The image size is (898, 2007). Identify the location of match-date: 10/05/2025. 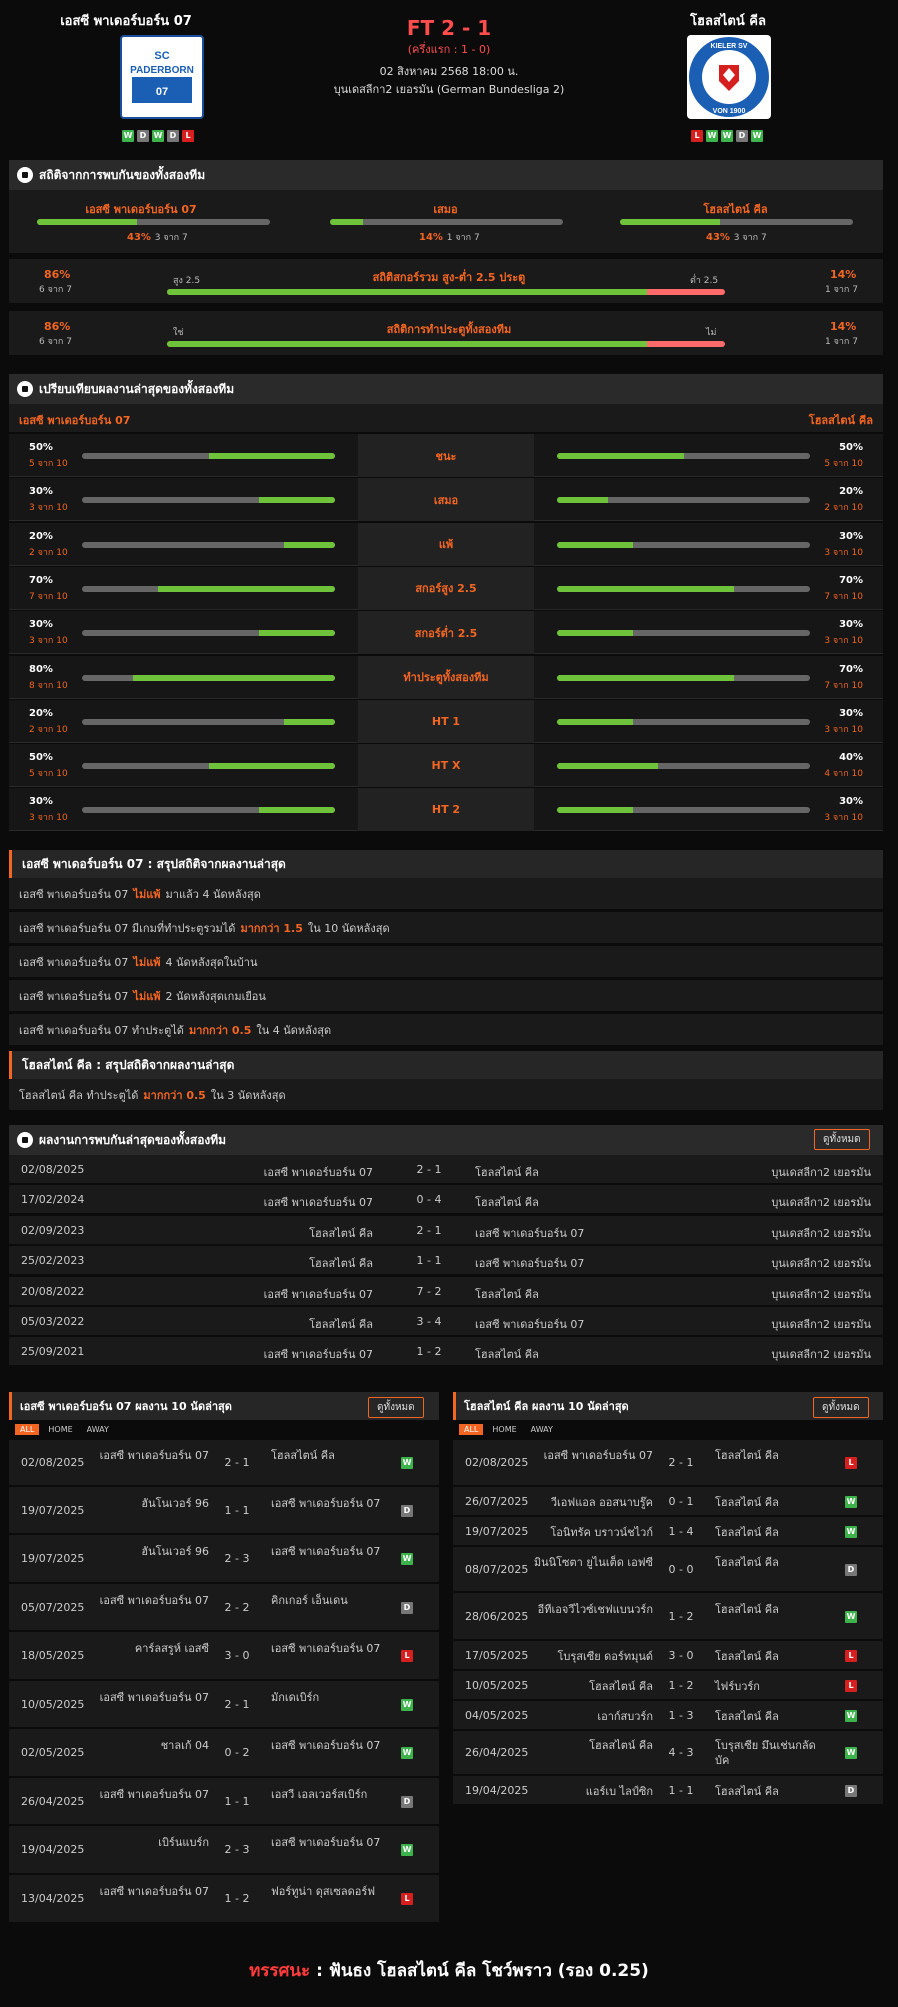
(53, 1704).